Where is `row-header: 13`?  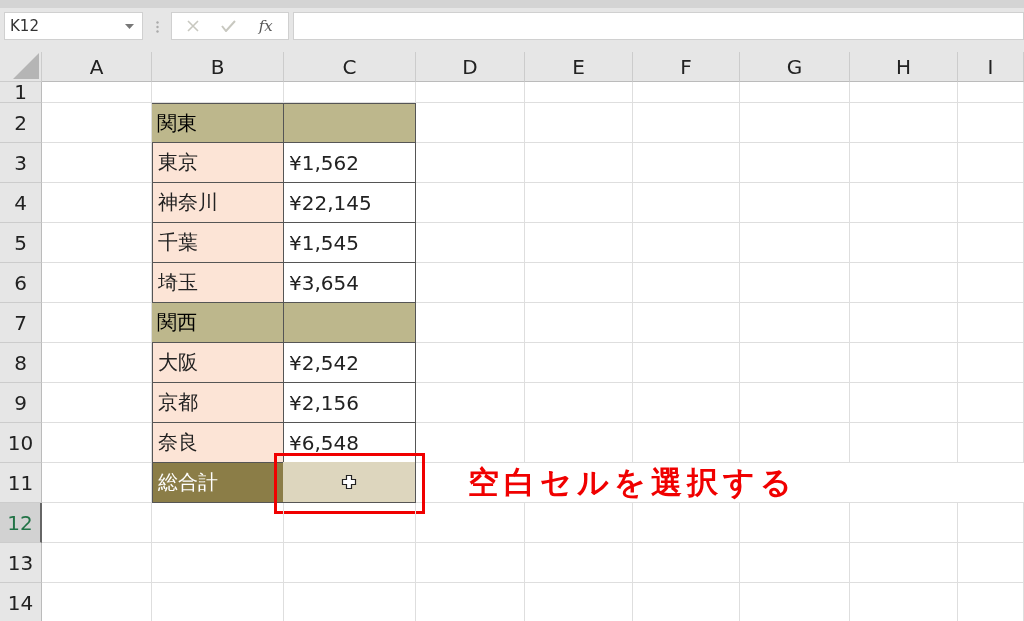 row-header: 13 is located at coordinates (21, 563).